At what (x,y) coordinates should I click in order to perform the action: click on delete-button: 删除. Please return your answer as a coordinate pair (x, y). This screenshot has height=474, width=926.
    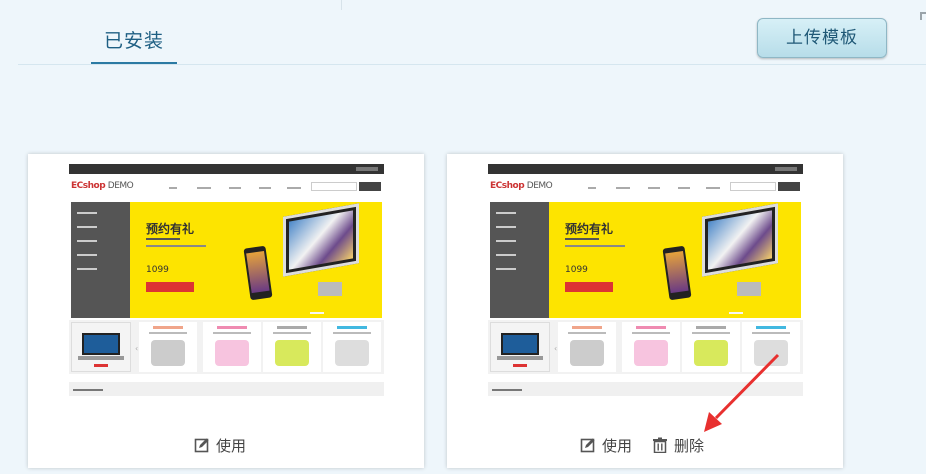
    Looking at the image, I should click on (678, 445).